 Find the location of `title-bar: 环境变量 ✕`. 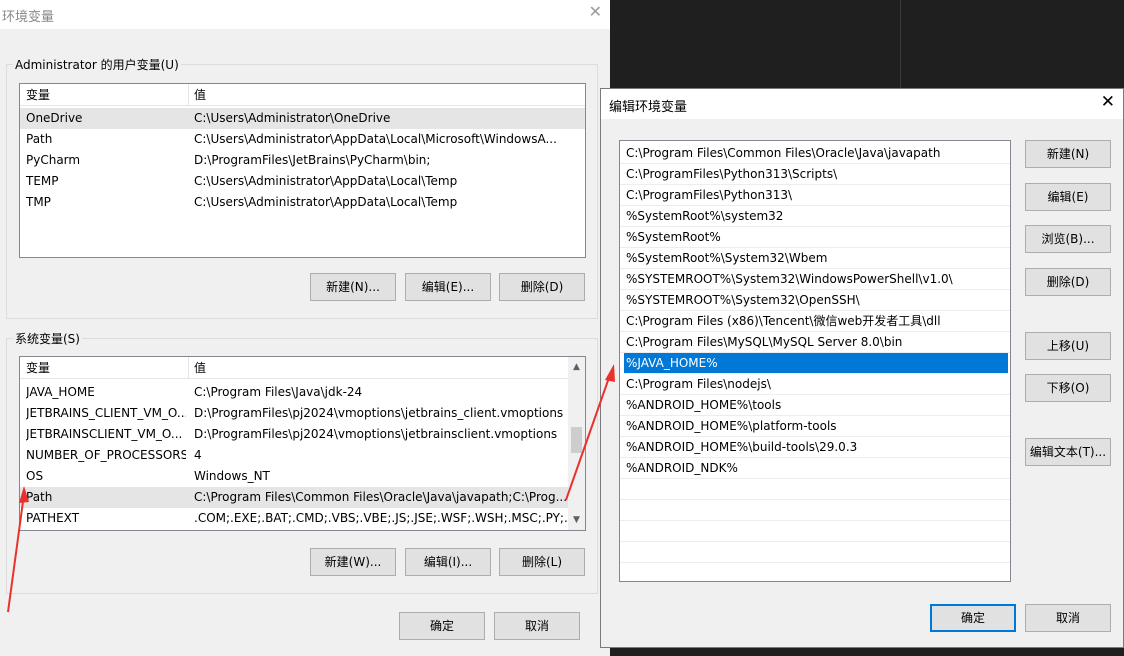

title-bar: 环境变量 ✕ is located at coordinates (305, 14).